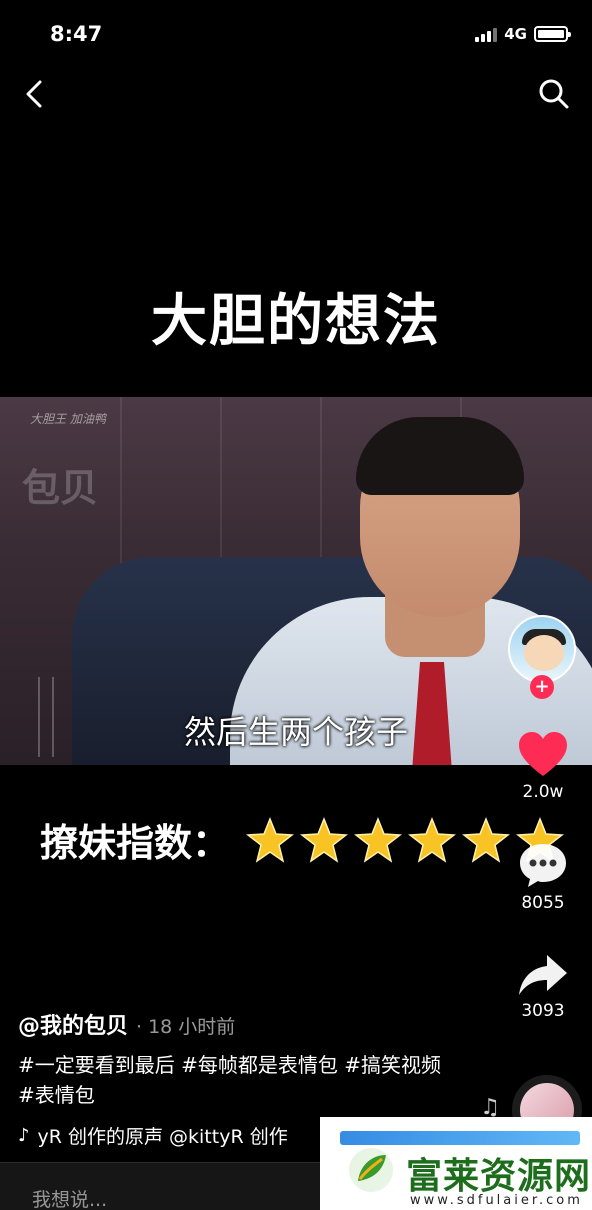 This screenshot has height=1210, width=592. What do you see at coordinates (552, 34) in the screenshot?
I see `battery-icon` at bounding box center [552, 34].